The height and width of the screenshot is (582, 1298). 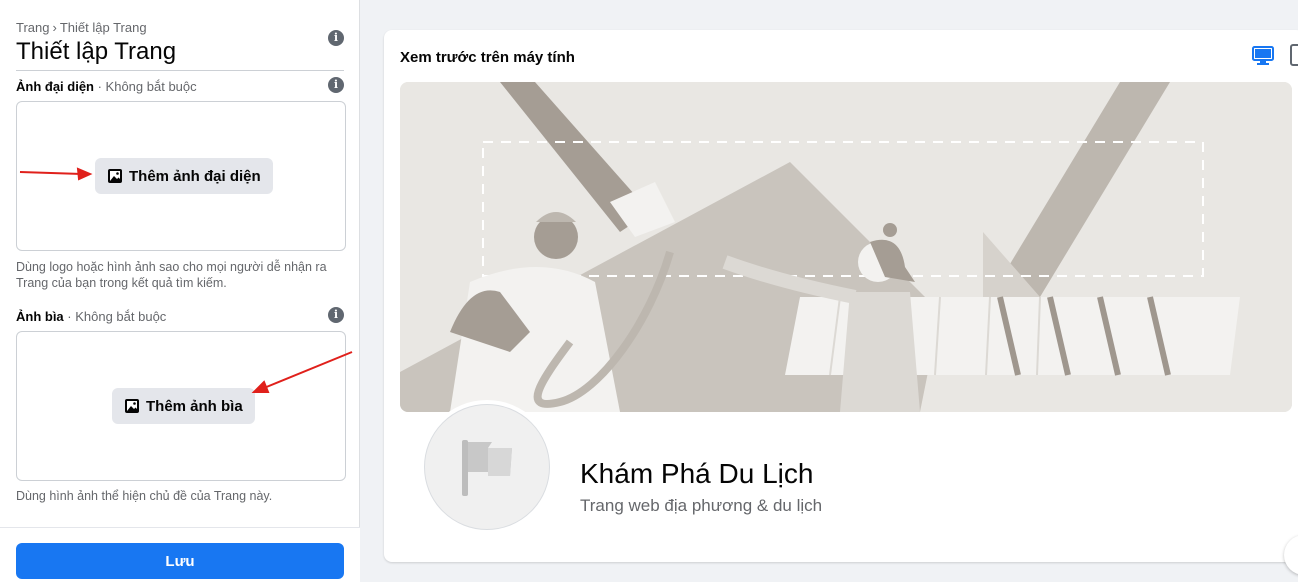 I want to click on preview-title: Xem trước trên máy tính, so click(x=487, y=57).